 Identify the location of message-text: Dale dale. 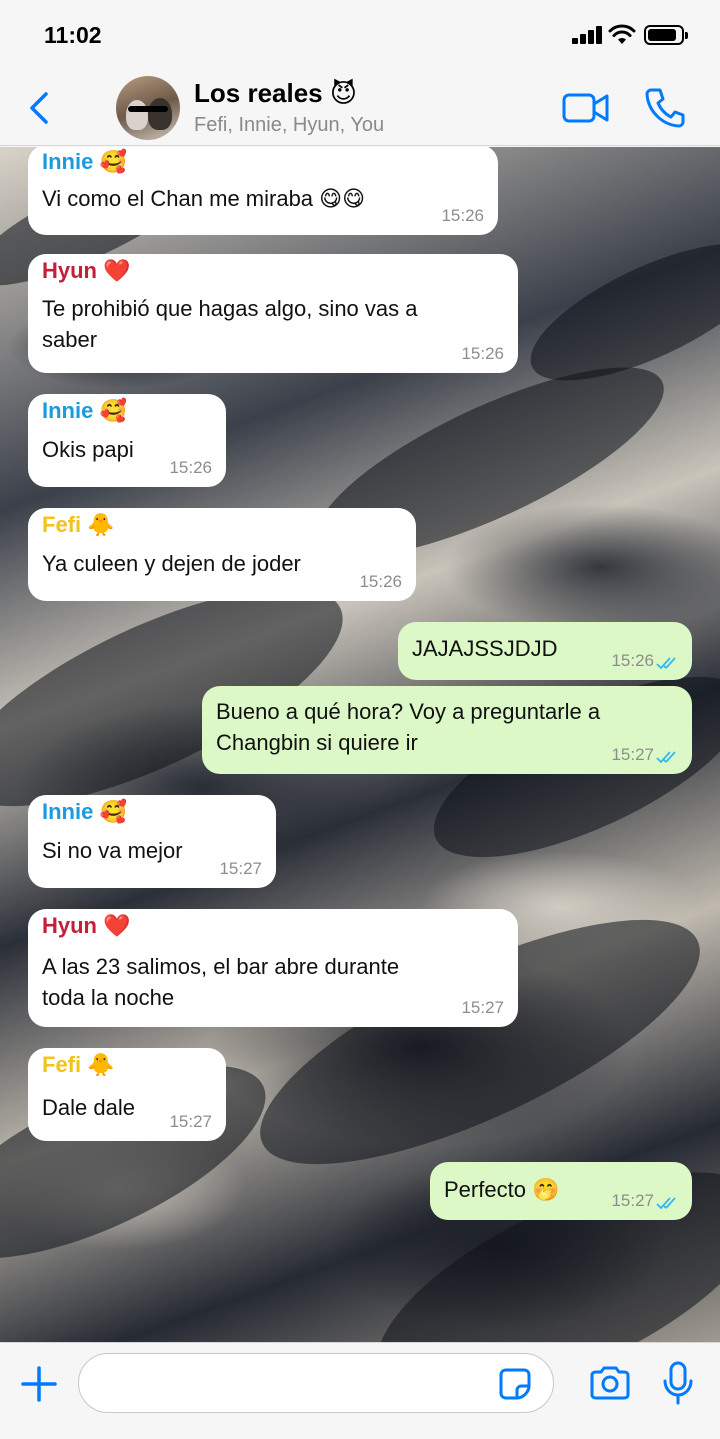
(88, 1107).